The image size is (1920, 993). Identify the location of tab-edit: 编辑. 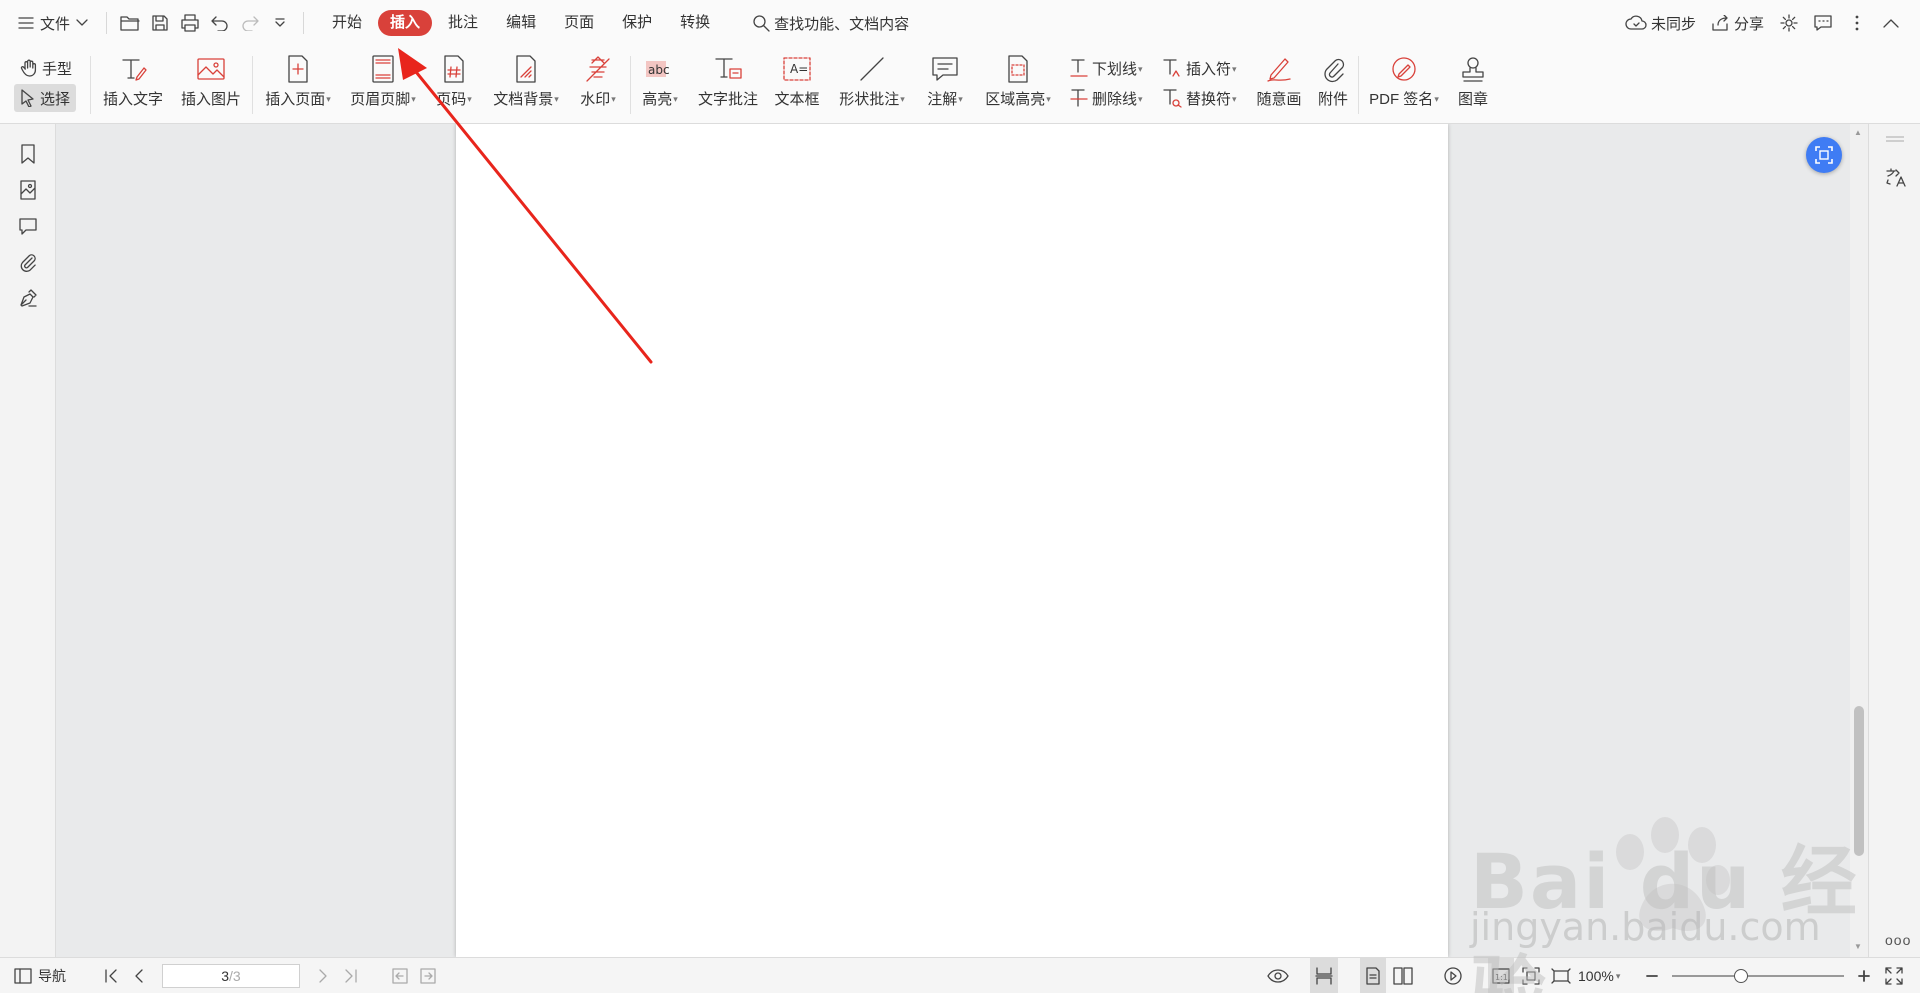
(521, 23).